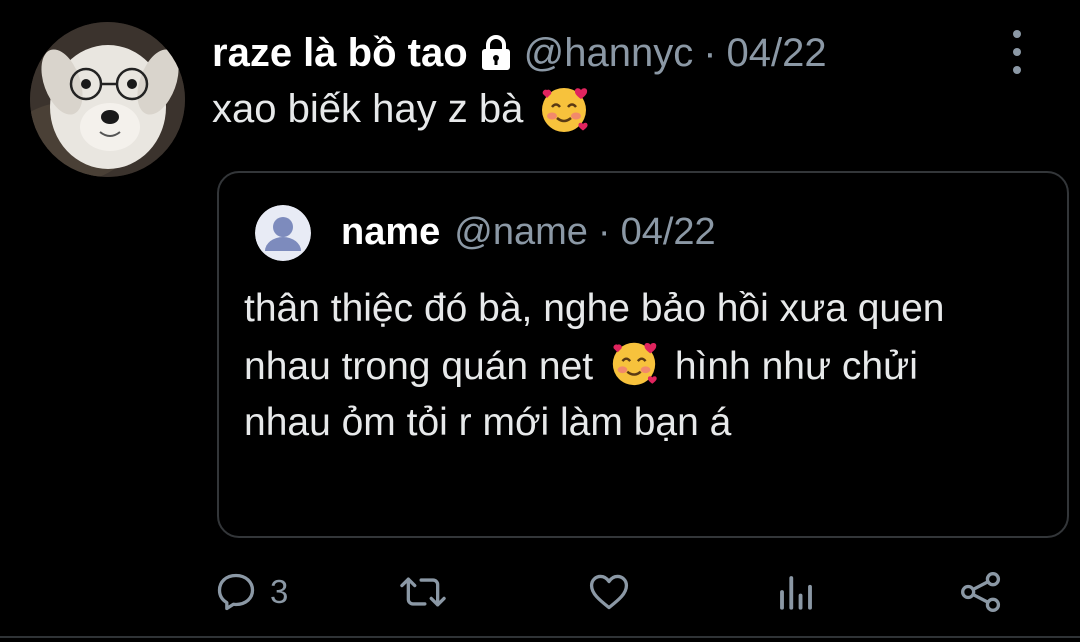 This screenshot has width=1080, height=642. Describe the element at coordinates (340, 53) in the screenshot. I see `author-display-name: raze là bồ tao` at that location.